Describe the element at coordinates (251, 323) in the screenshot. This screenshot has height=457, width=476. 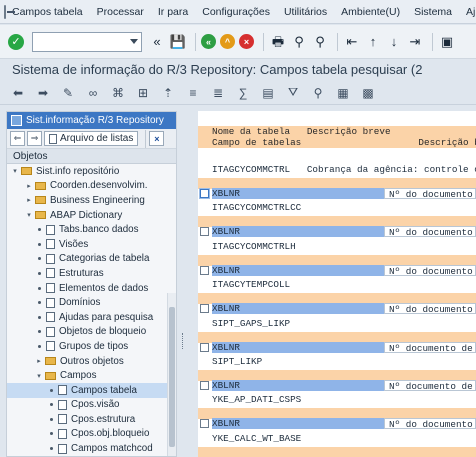
I see `table-name: SIPT_GAPS_LIKP` at that location.